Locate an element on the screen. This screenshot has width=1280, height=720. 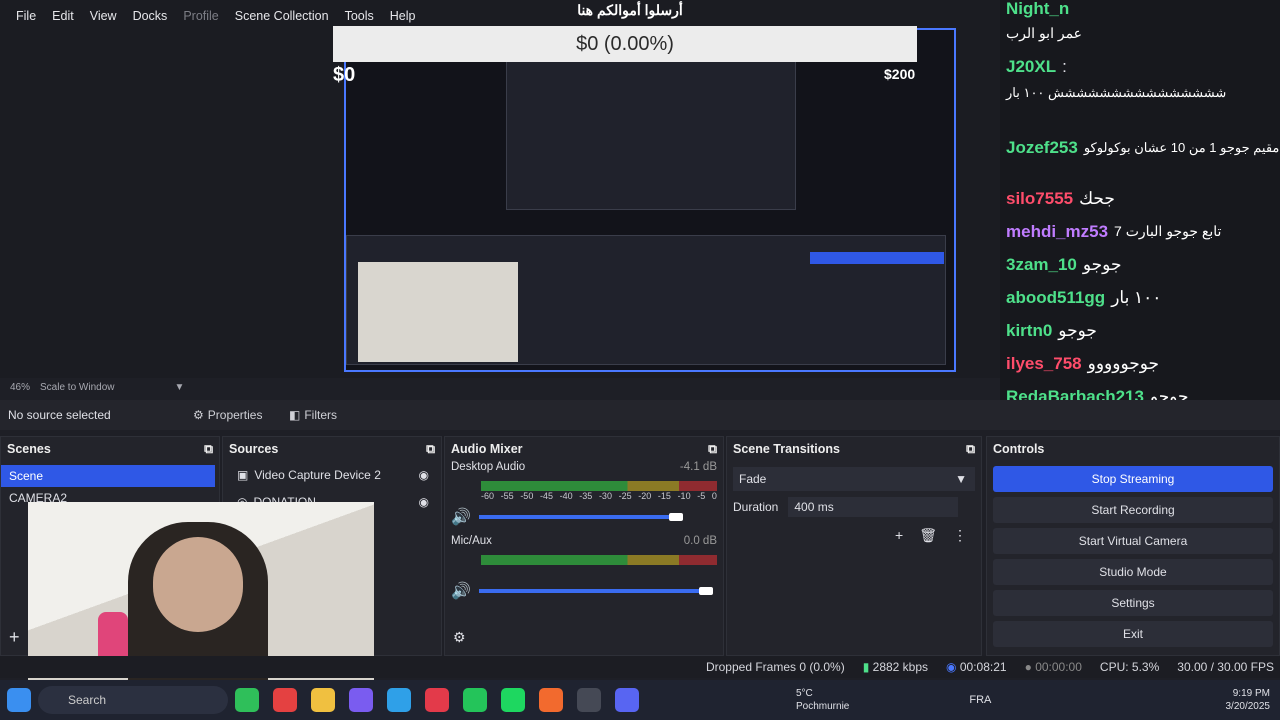
chat-user: Jozef253 is located at coordinates (1042, 147).